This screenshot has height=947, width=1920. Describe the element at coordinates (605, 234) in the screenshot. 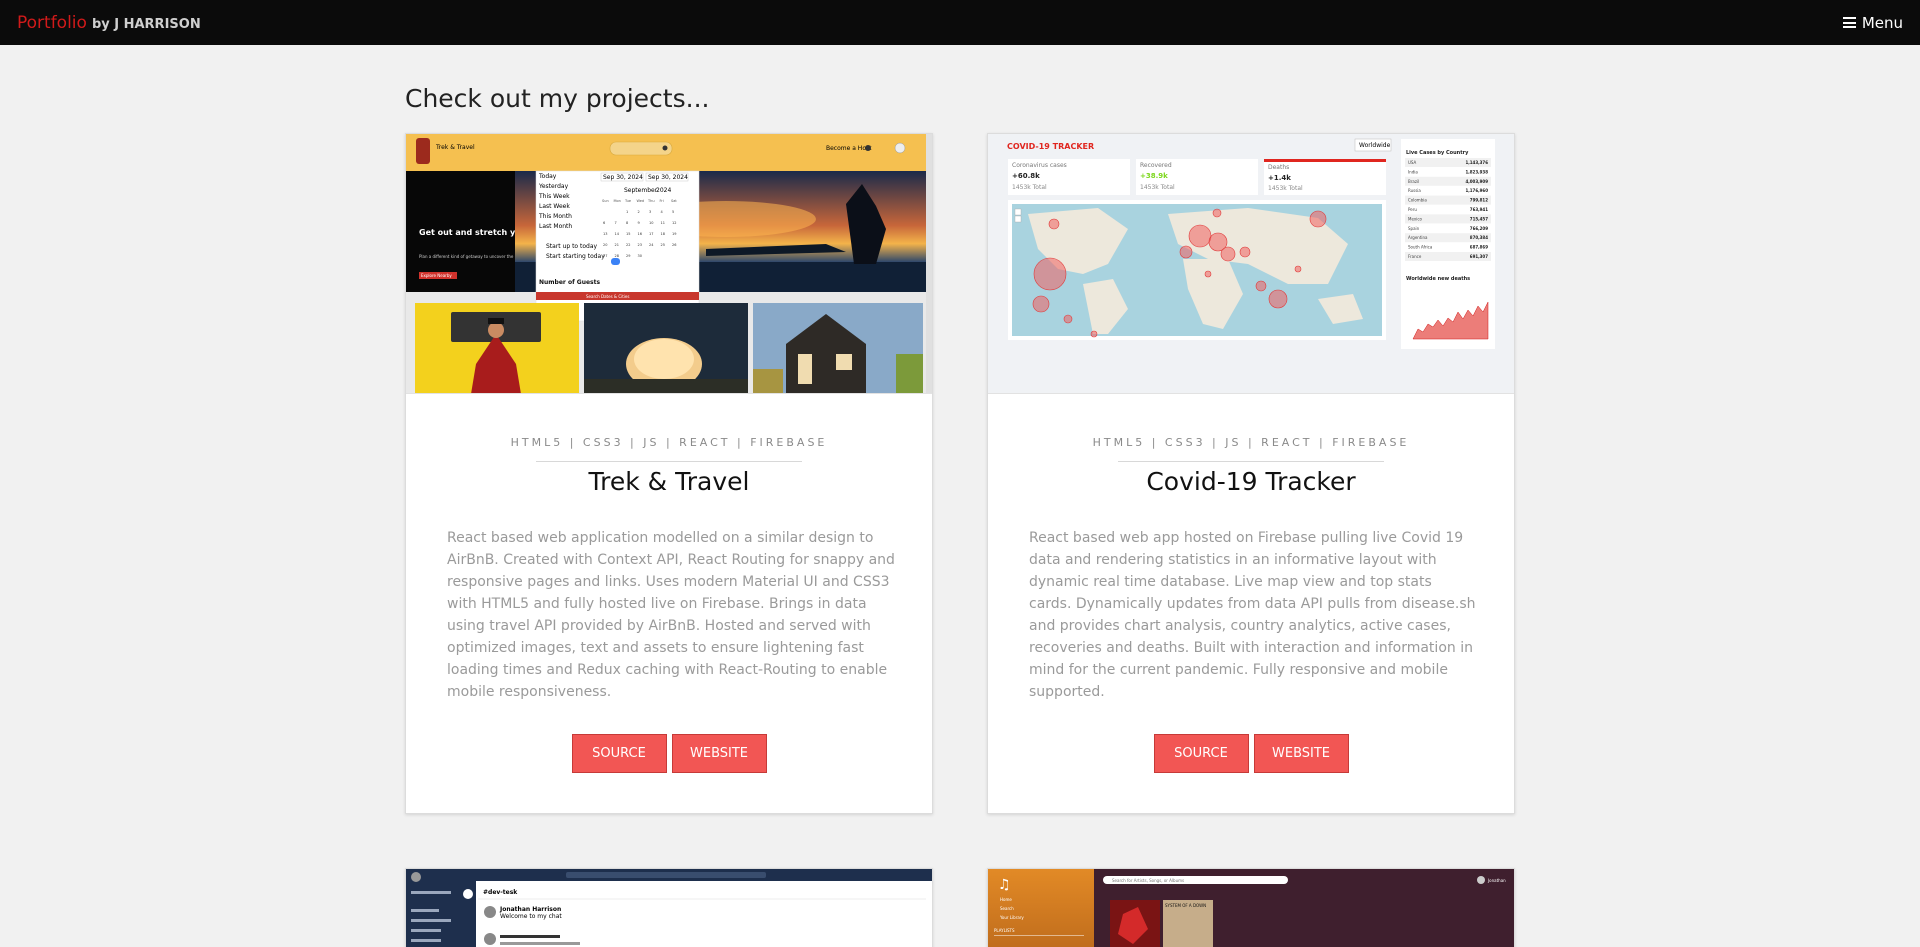

I see `thumb-calendar-day: 13` at that location.